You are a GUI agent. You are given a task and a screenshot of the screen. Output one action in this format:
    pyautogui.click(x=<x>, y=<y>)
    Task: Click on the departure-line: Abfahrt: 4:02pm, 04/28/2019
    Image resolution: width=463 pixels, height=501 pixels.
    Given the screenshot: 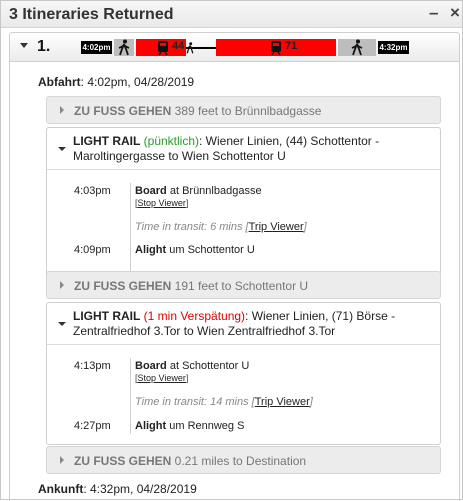 What is the action you would take?
    pyautogui.click(x=116, y=82)
    